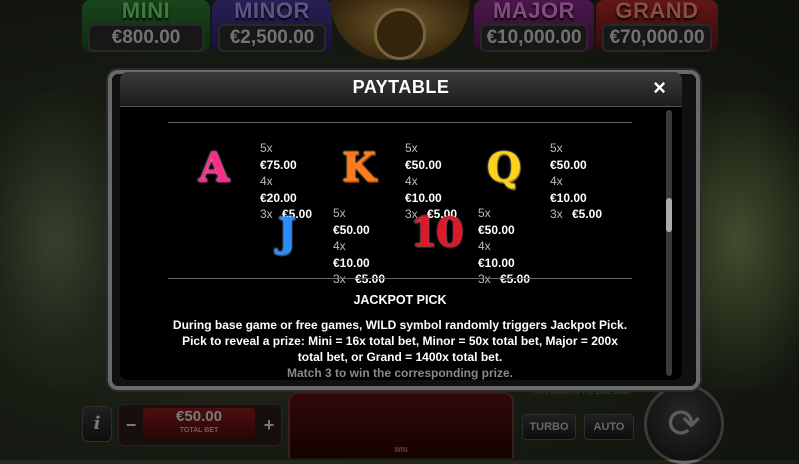  I want to click on paytable-title: PAYTABLE, so click(401, 87).